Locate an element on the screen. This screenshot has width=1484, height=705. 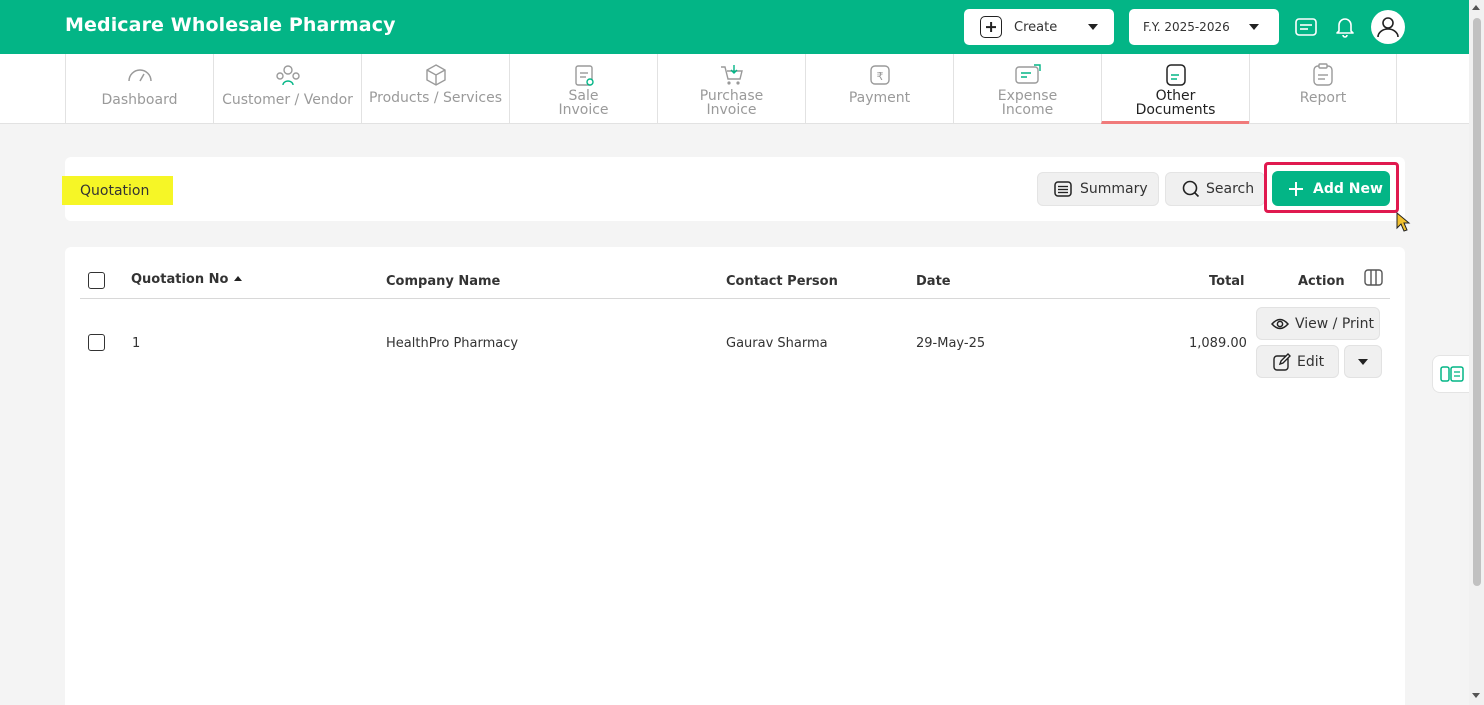
cell-contact-person: Gaurav Sharma is located at coordinates (777, 343).